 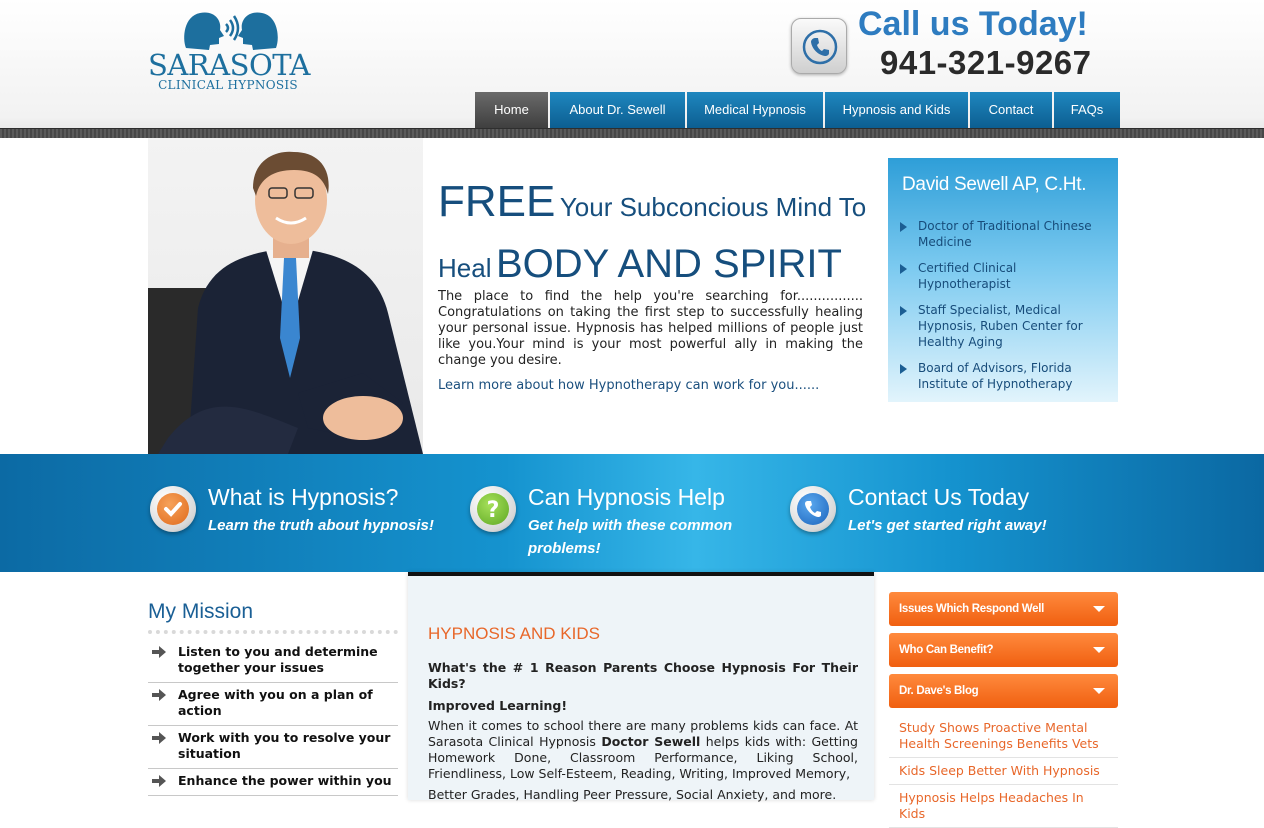 What do you see at coordinates (273, 617) in the screenshot?
I see `mission-title: My Mission` at bounding box center [273, 617].